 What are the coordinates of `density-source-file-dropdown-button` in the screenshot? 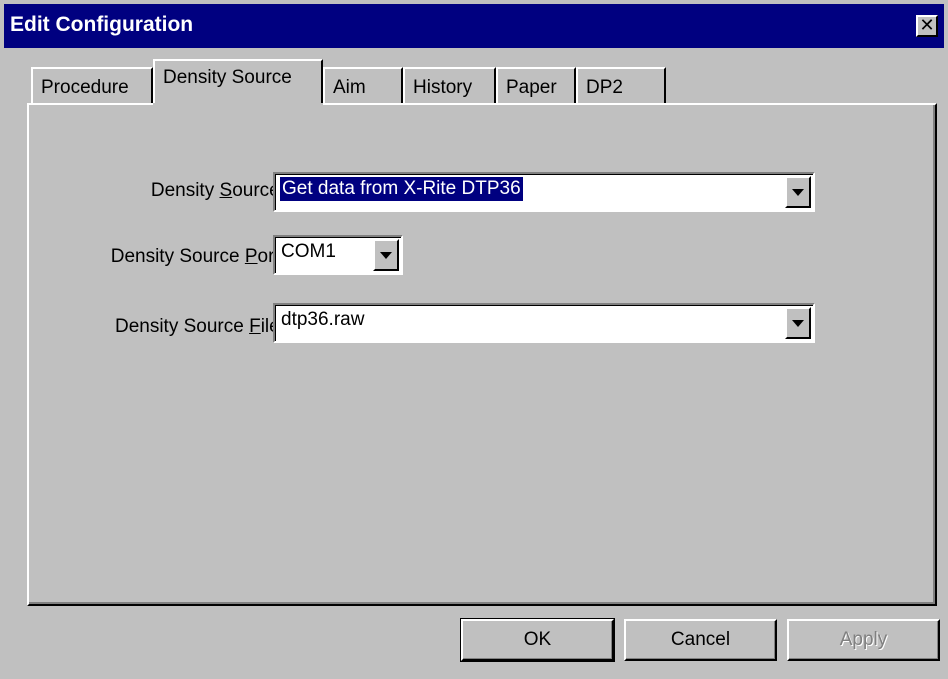 It's located at (798, 323).